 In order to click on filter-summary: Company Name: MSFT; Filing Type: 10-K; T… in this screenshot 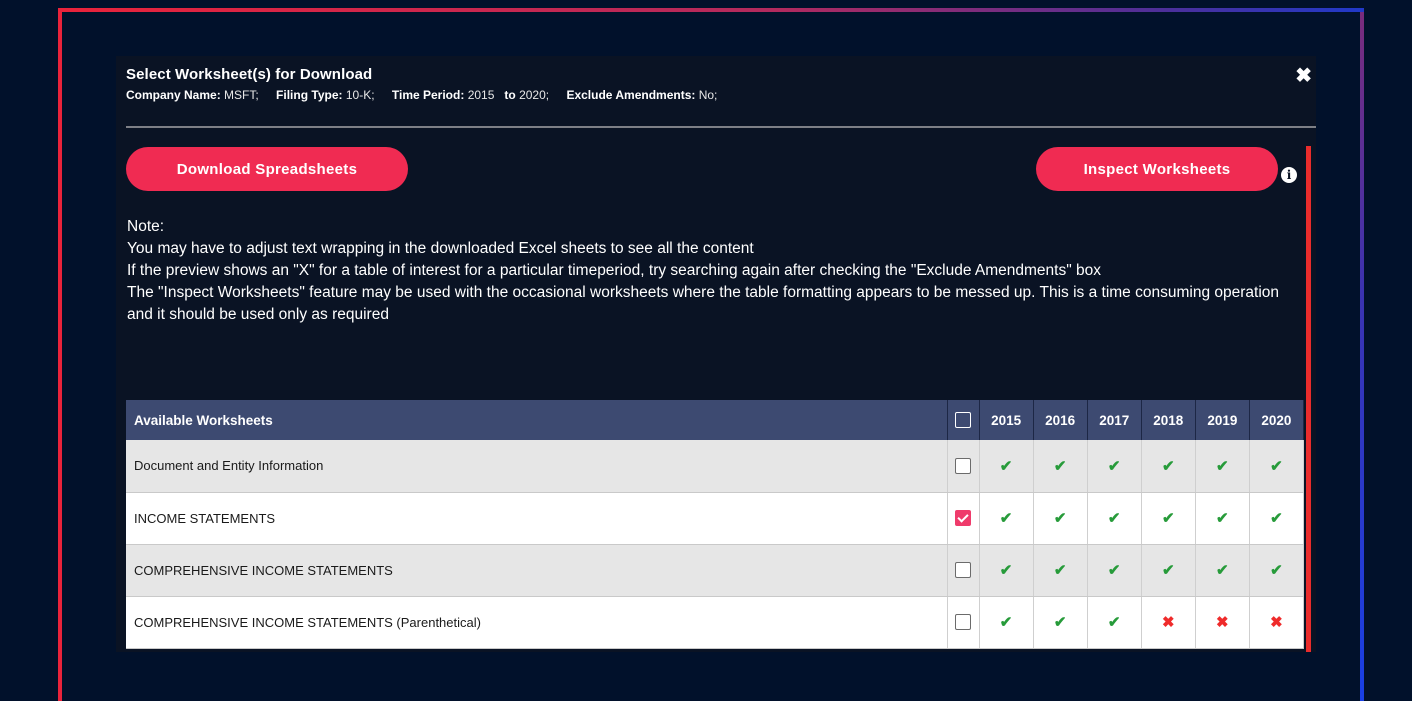, I will do `click(721, 95)`.